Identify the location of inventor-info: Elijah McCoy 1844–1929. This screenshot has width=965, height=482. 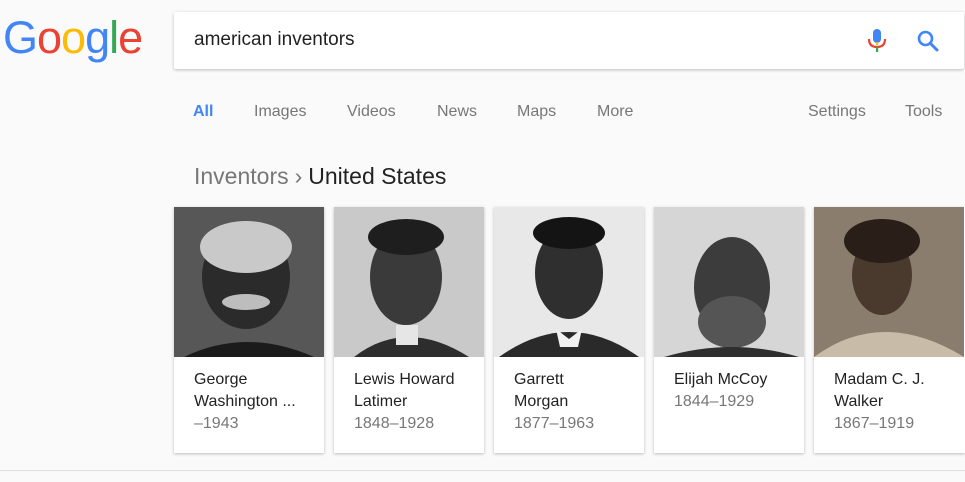
(734, 391).